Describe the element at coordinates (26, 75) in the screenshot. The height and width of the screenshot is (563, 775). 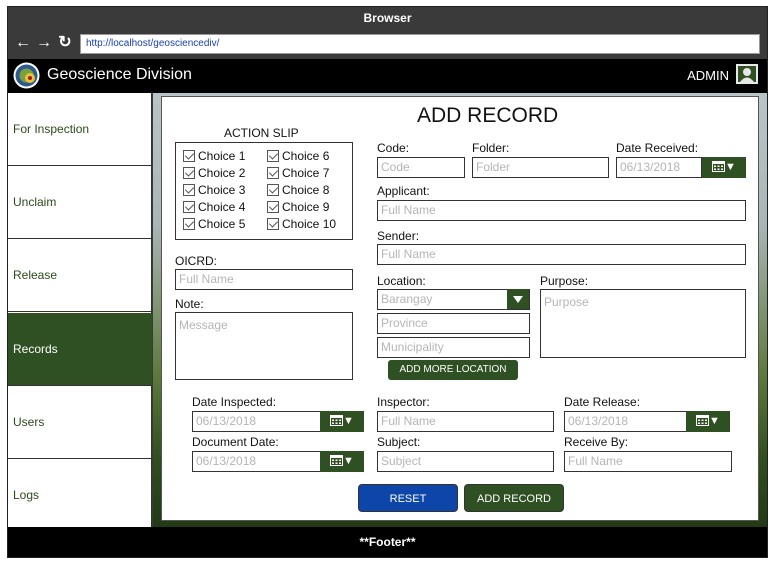
I see `agency-seal-logo` at that location.